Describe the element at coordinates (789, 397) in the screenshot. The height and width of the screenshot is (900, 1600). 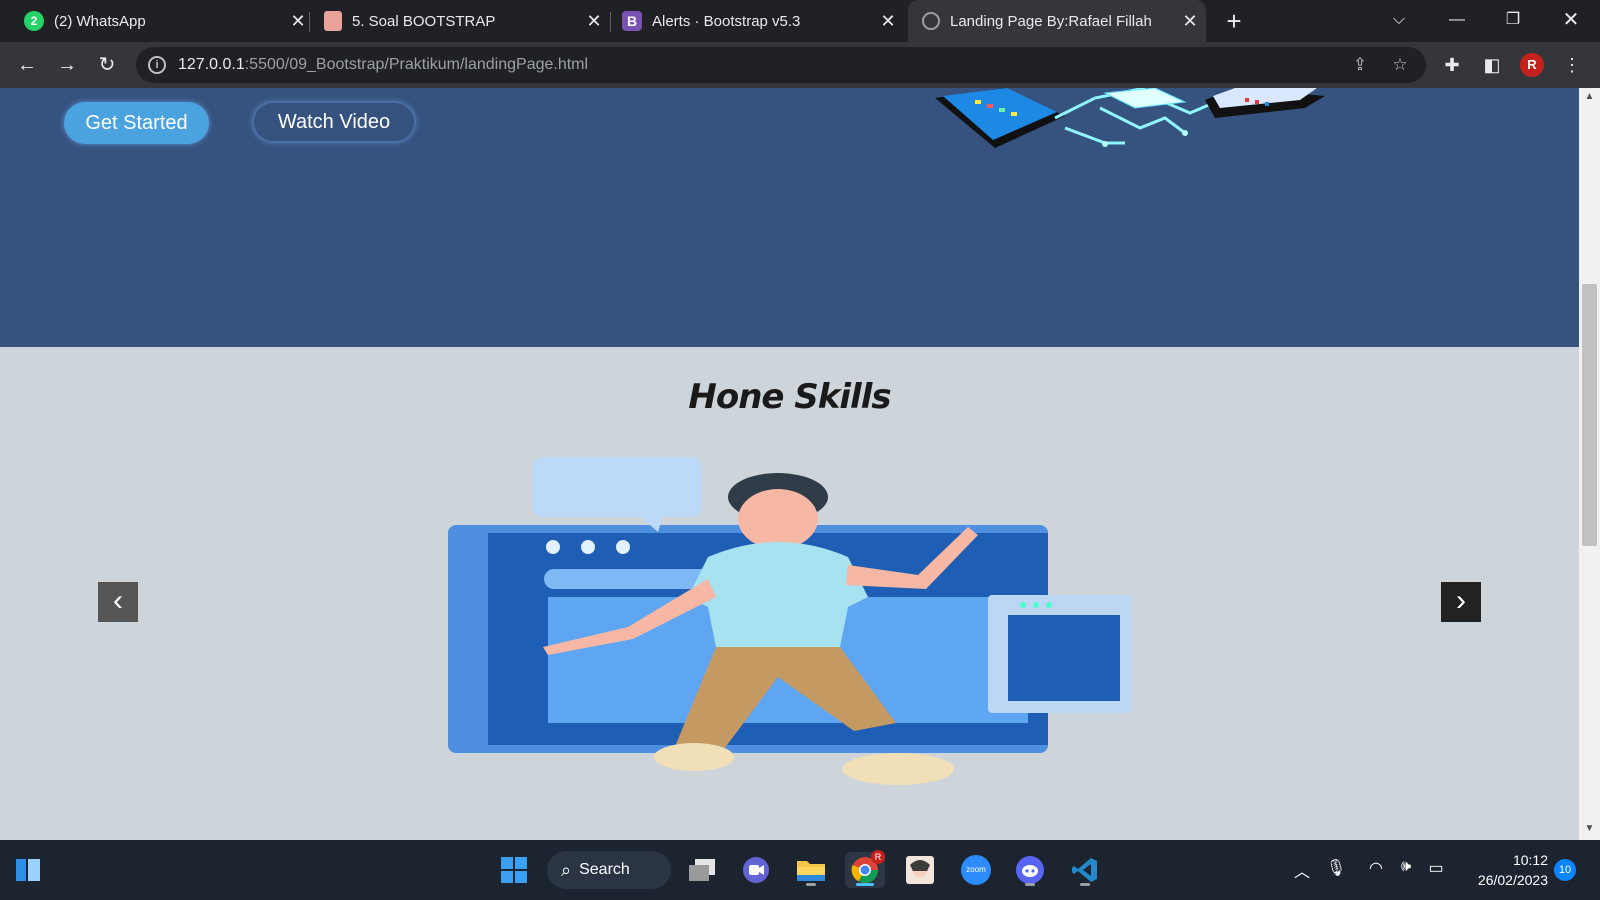
I see `skills-heading: Hone Skills` at that location.